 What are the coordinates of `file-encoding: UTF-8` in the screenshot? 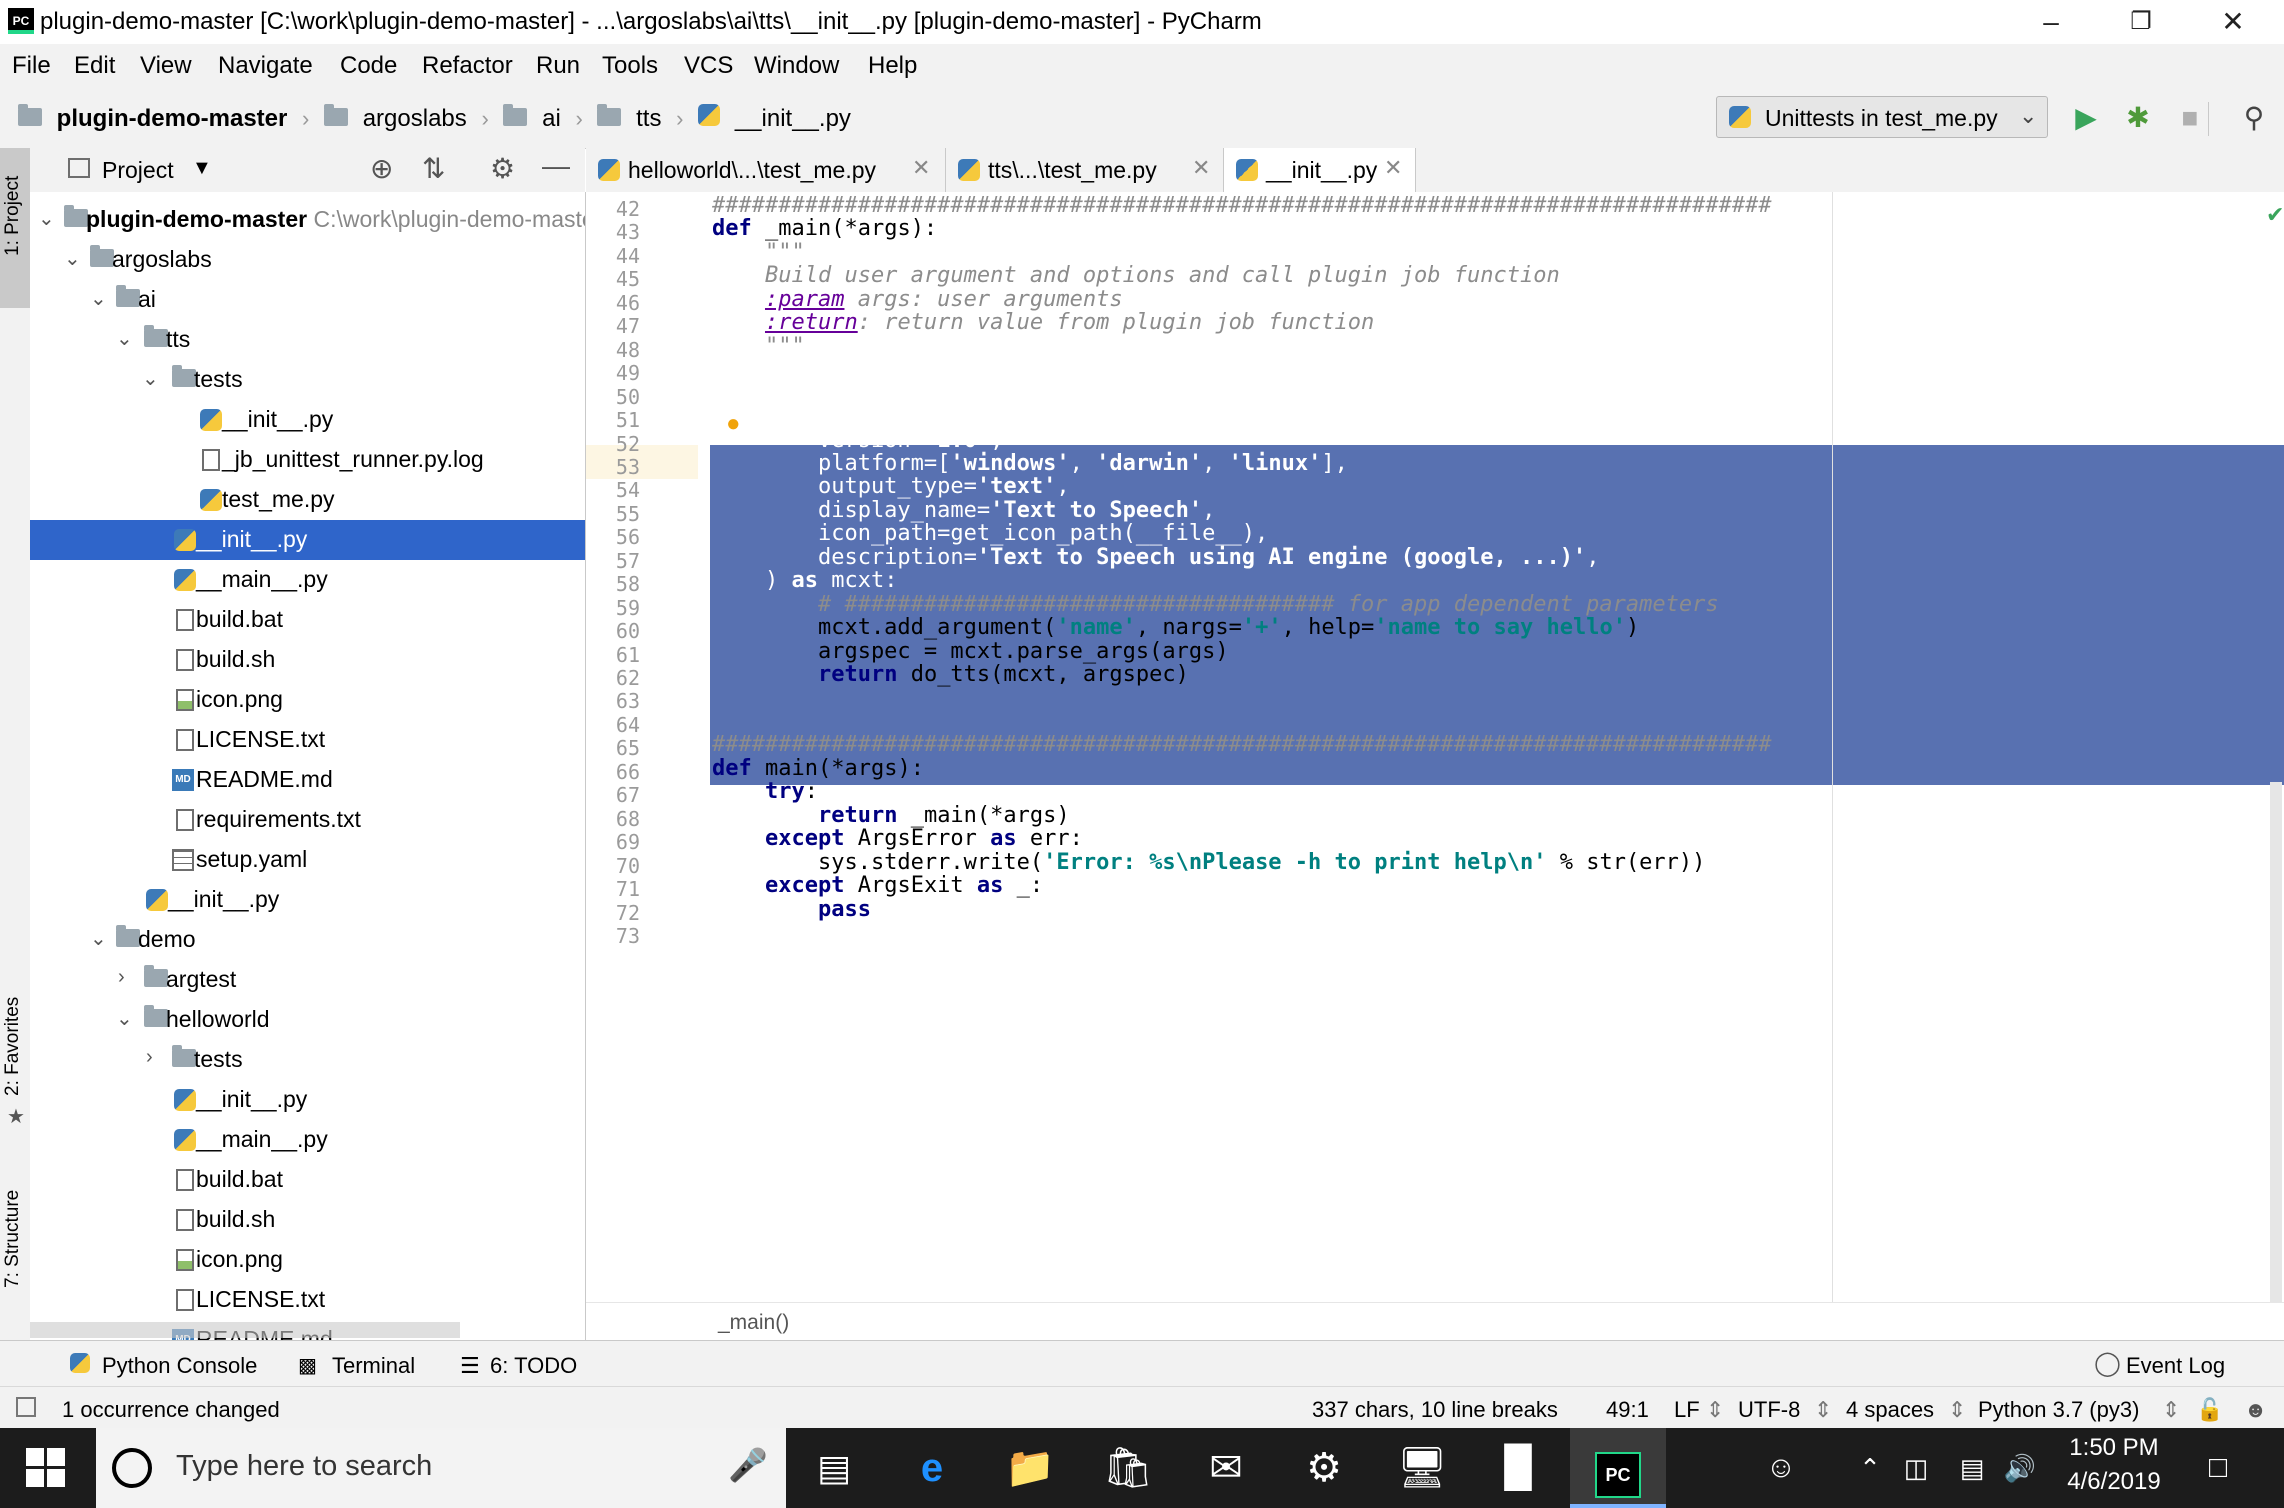 It's located at (1769, 1410).